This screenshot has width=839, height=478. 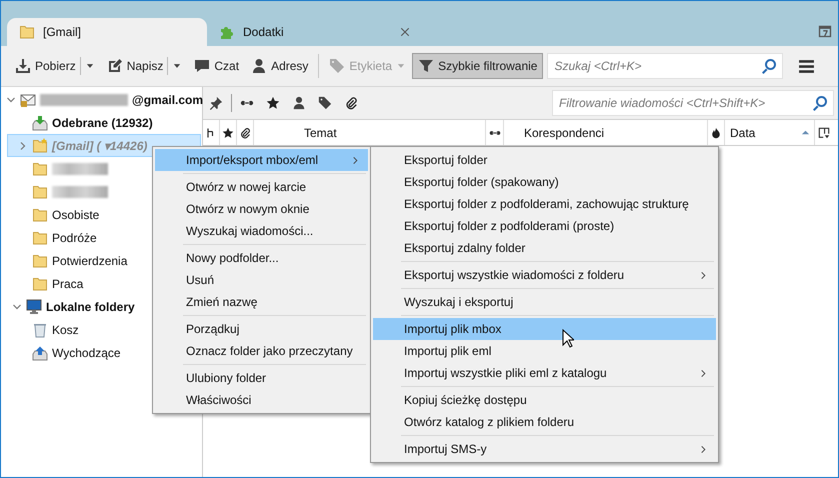 I want to click on toolbar-button: Adresy, so click(x=279, y=66).